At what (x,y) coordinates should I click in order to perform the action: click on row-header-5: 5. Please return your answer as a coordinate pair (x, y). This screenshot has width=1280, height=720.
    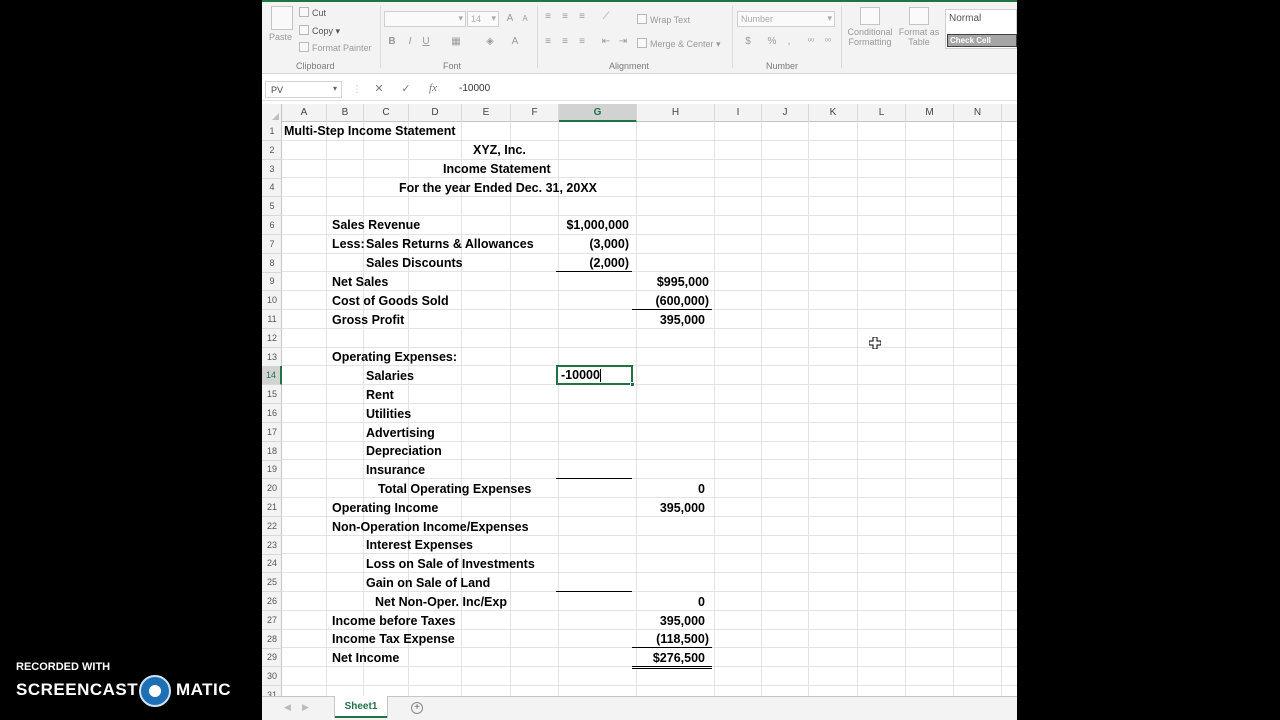
    Looking at the image, I should click on (272, 207).